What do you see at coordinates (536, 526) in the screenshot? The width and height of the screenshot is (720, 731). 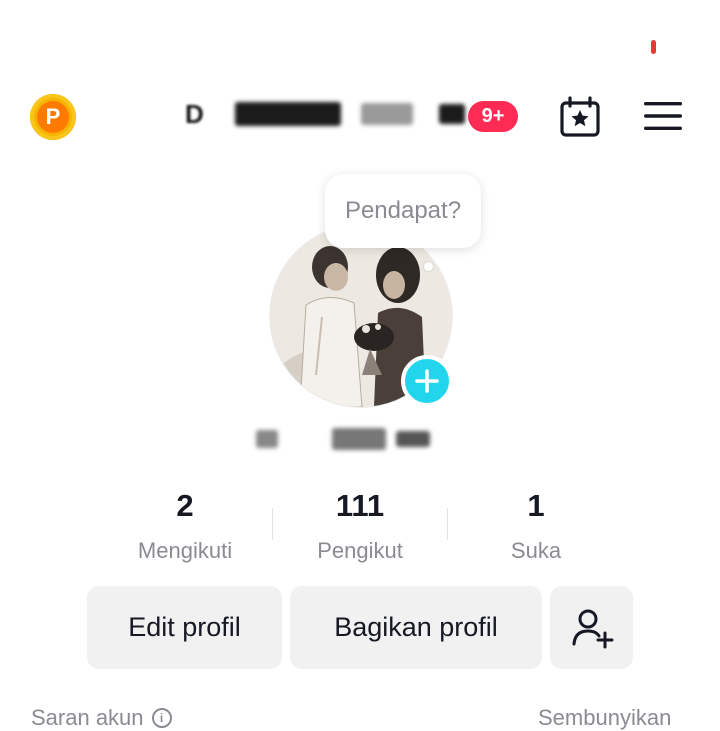 I see `stat-likes: 1 Suka` at bounding box center [536, 526].